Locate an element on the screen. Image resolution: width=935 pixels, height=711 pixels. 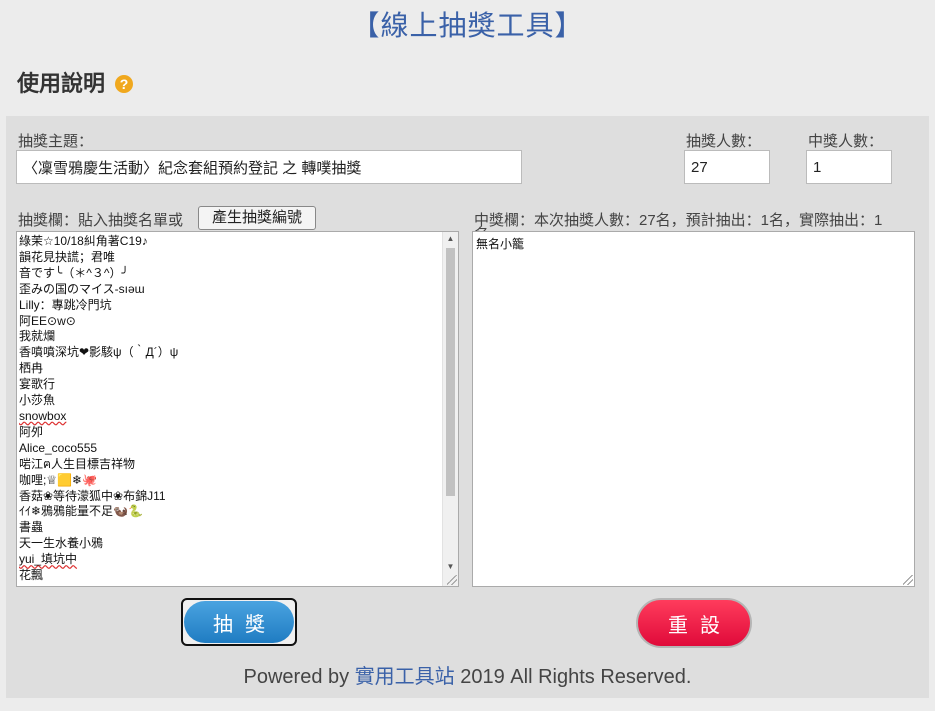
instructions-title: 使用說明 is located at coordinates (61, 83).